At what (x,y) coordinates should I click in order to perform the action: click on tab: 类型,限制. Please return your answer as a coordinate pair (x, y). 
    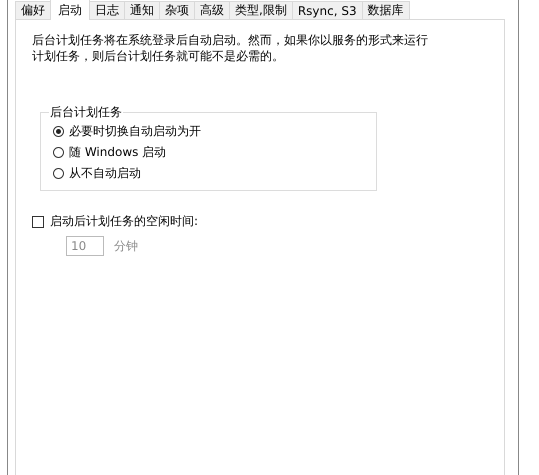
    Looking at the image, I should click on (261, 10).